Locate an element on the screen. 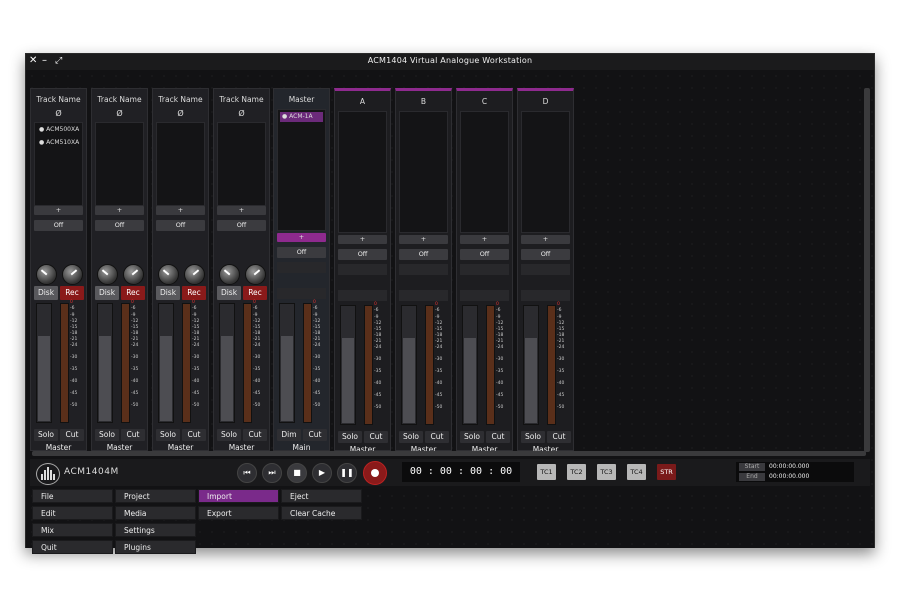 The image size is (900, 600). strip-name: Master is located at coordinates (301, 99).